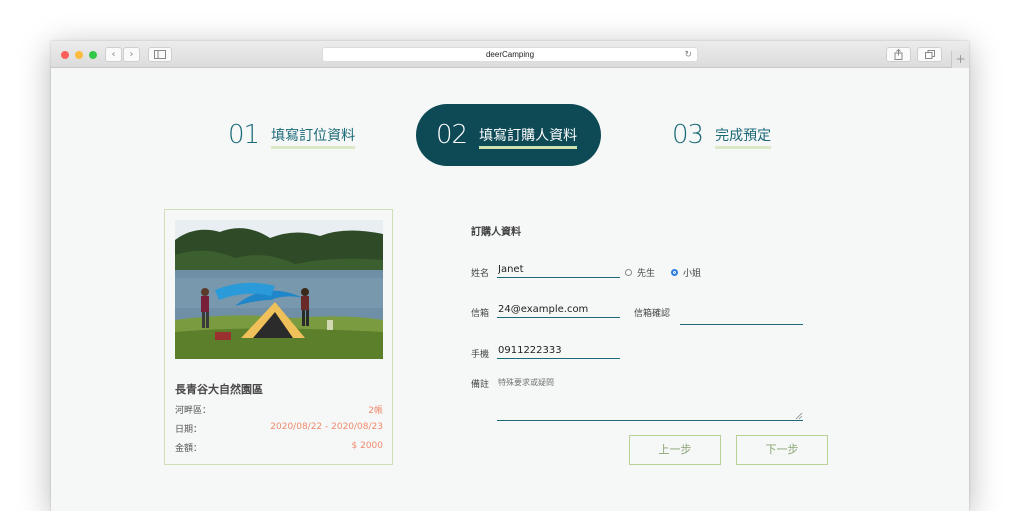 The height and width of the screenshot is (511, 1024). I want to click on prev-step-button: 上一步, so click(675, 450).